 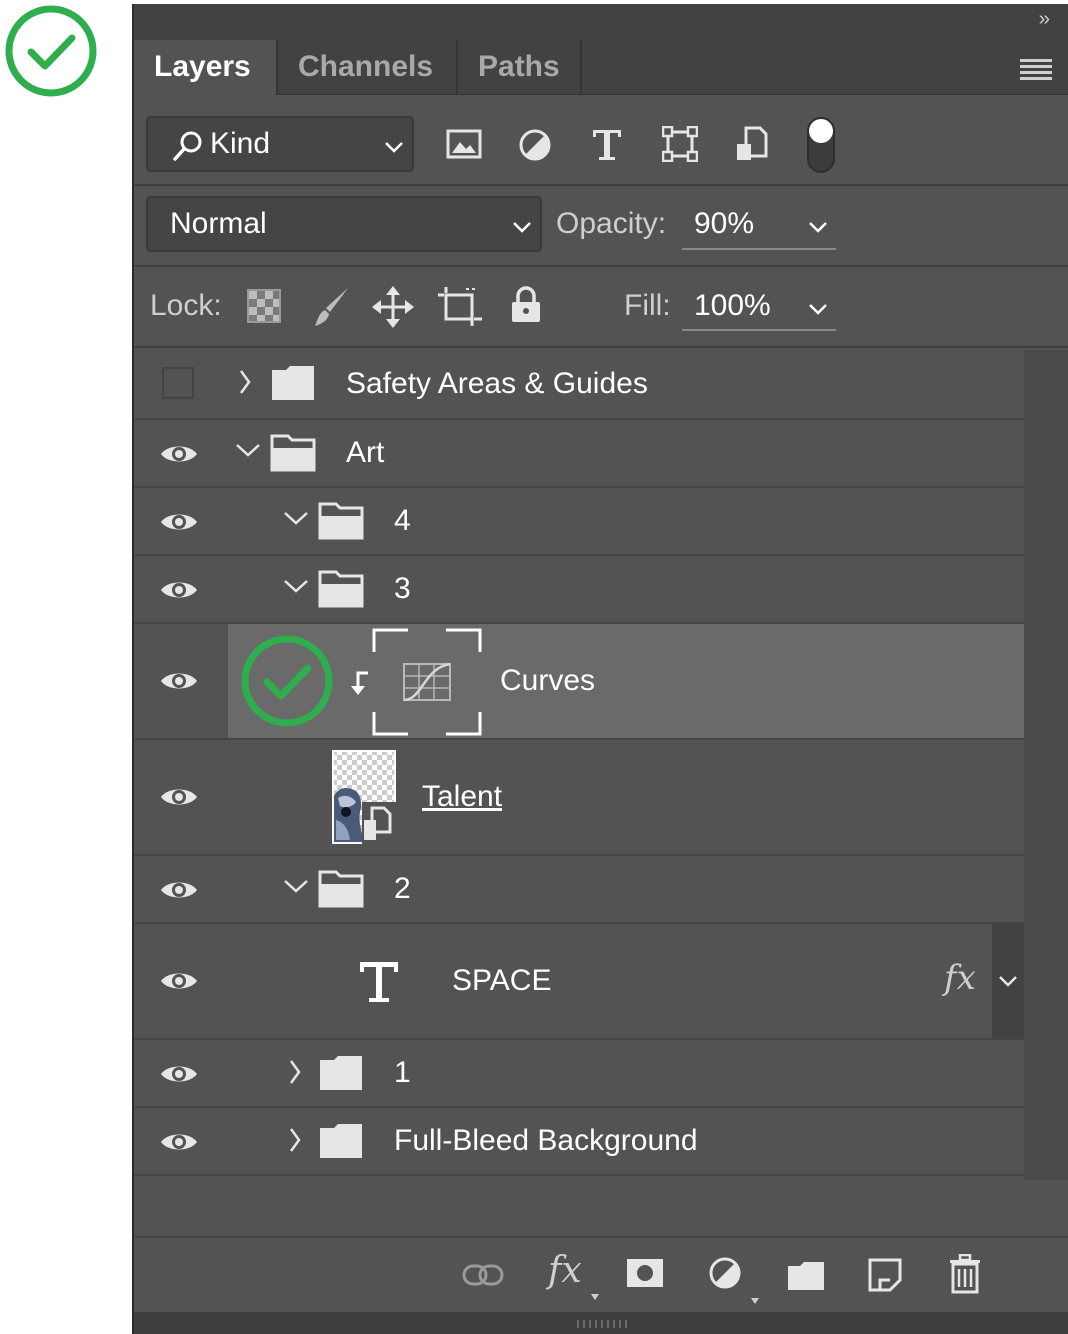 I want to click on image-filter-icon, so click(x=464, y=144).